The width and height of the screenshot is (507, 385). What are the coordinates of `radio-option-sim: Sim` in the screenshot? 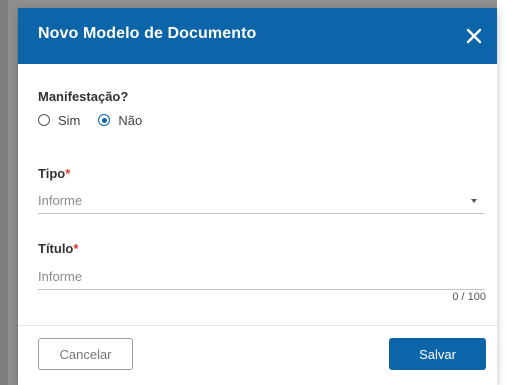 It's located at (59, 120).